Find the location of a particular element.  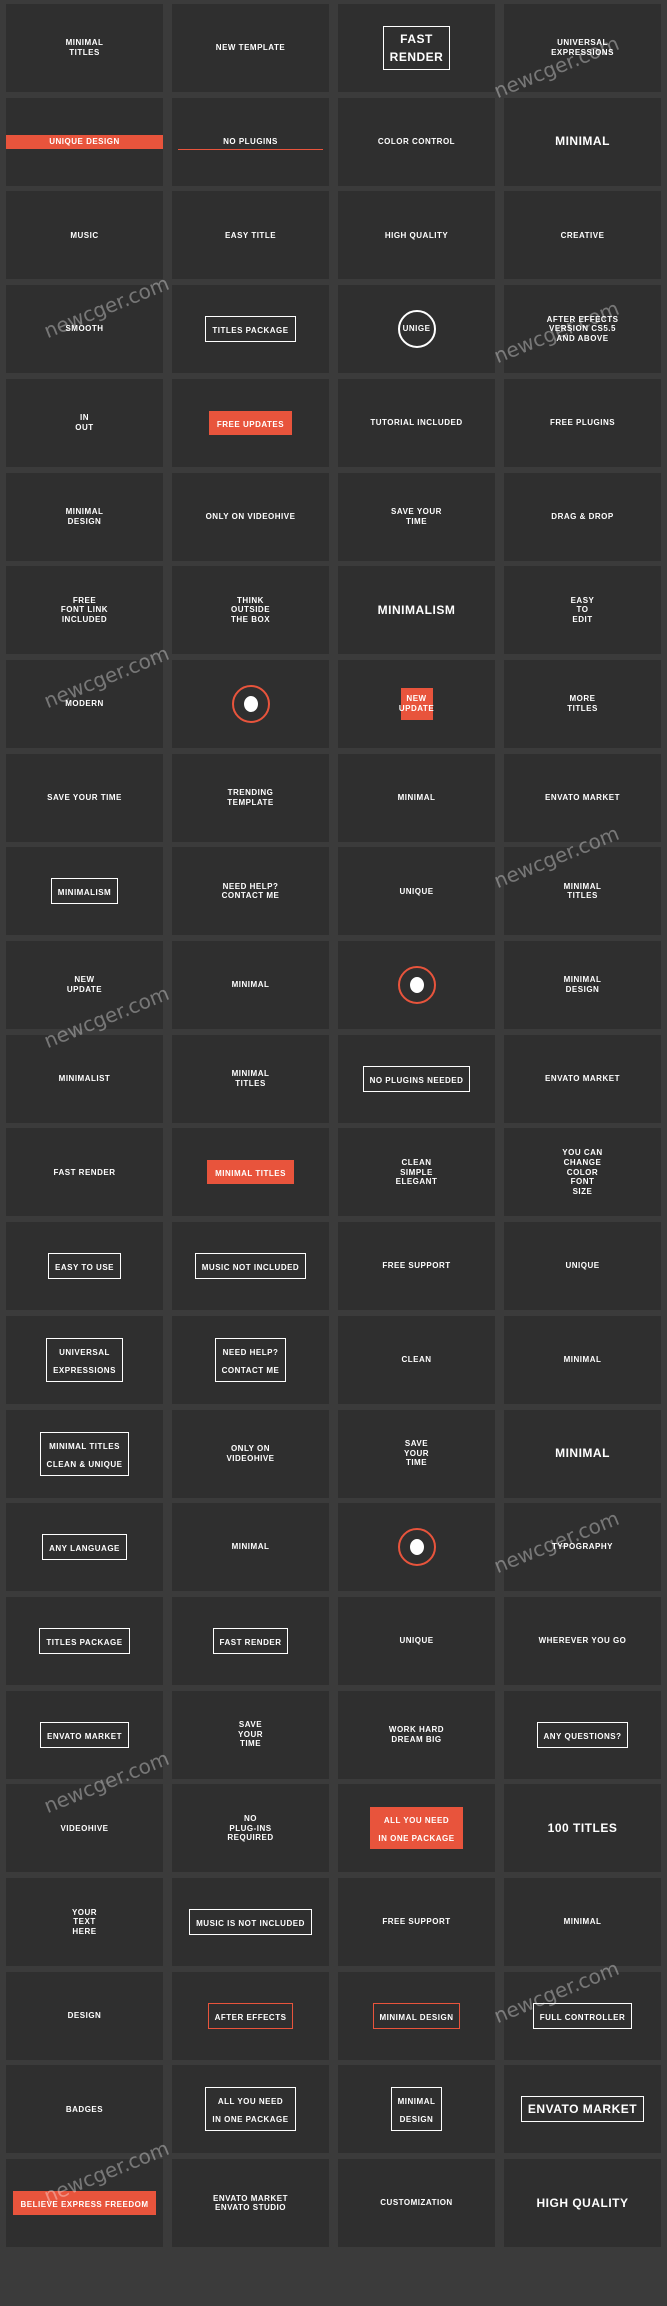

title-tile: FREE UPDATES is located at coordinates (250, 422).